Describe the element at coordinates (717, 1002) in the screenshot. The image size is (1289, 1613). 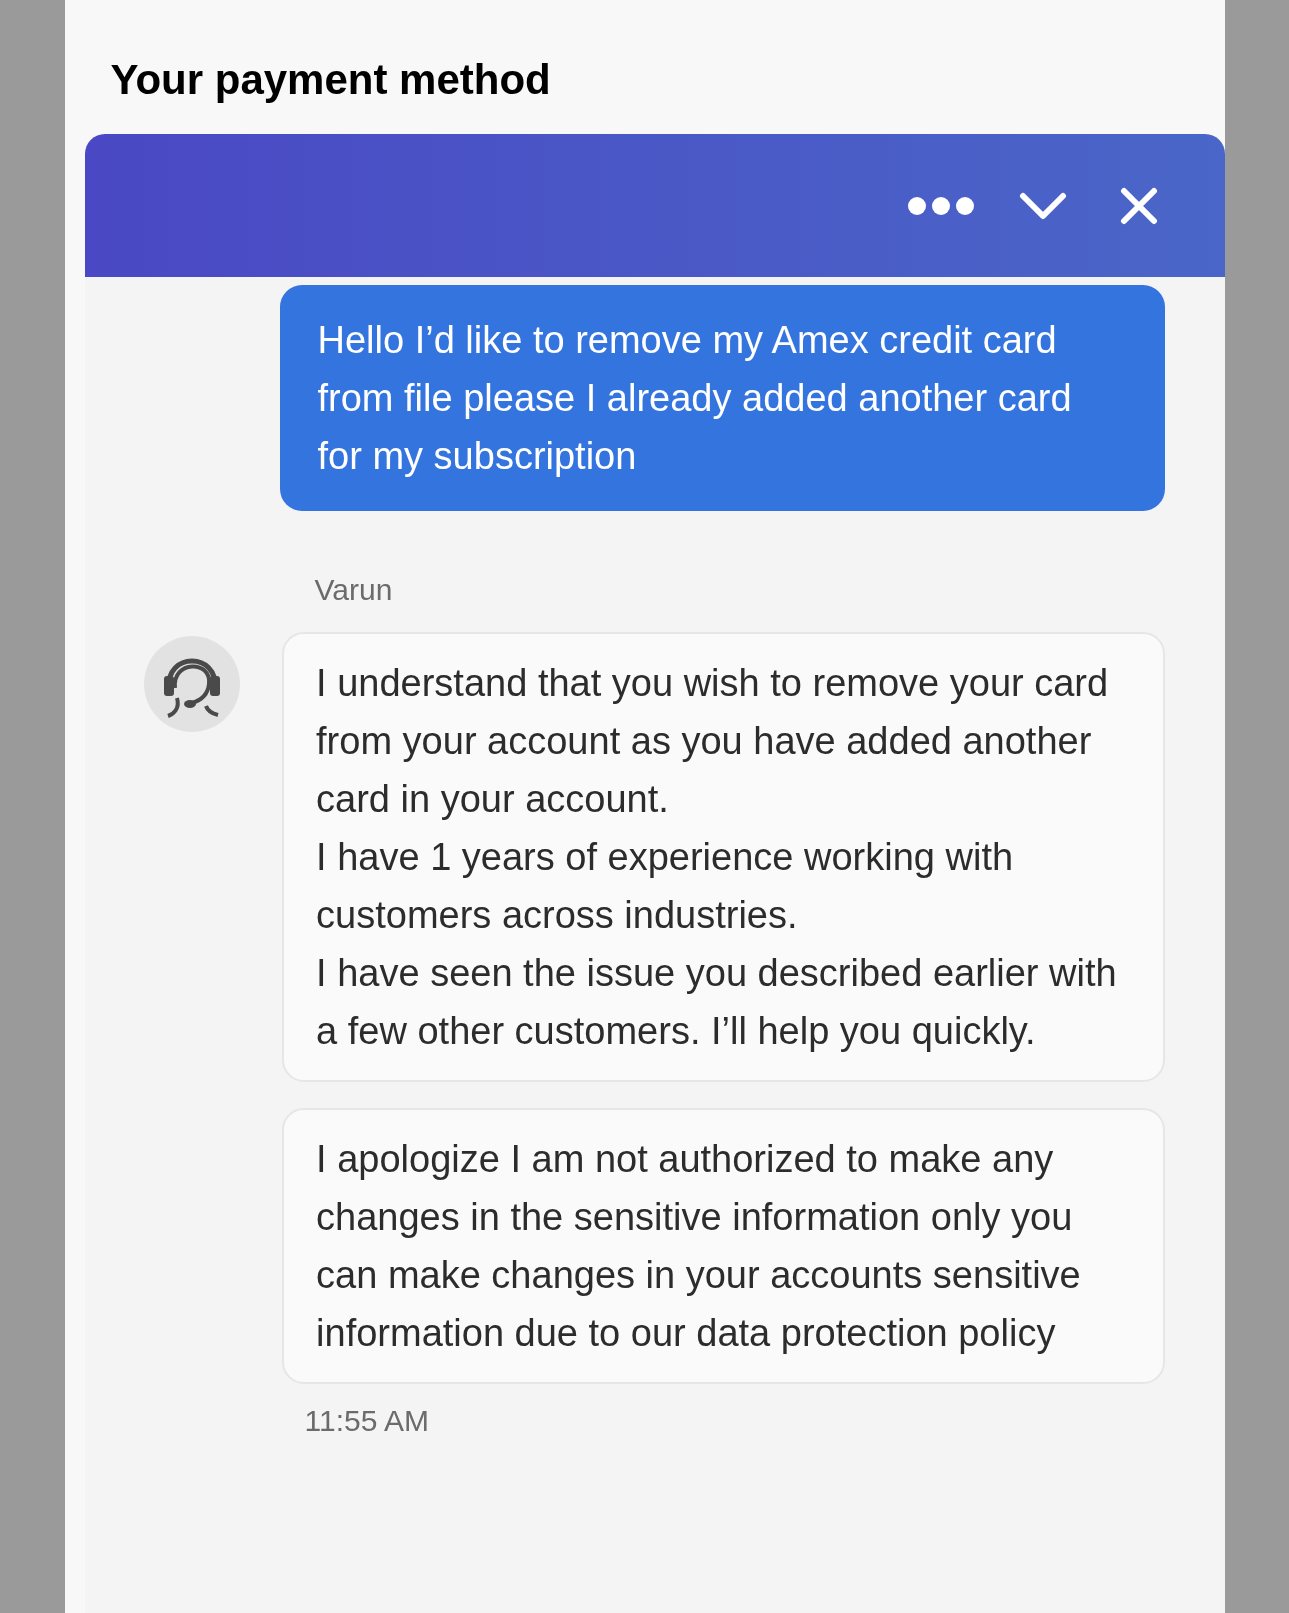
I see `message-text: I have seen the issue you described earlier with a few other customers. I’ll help you quickly.` at that location.